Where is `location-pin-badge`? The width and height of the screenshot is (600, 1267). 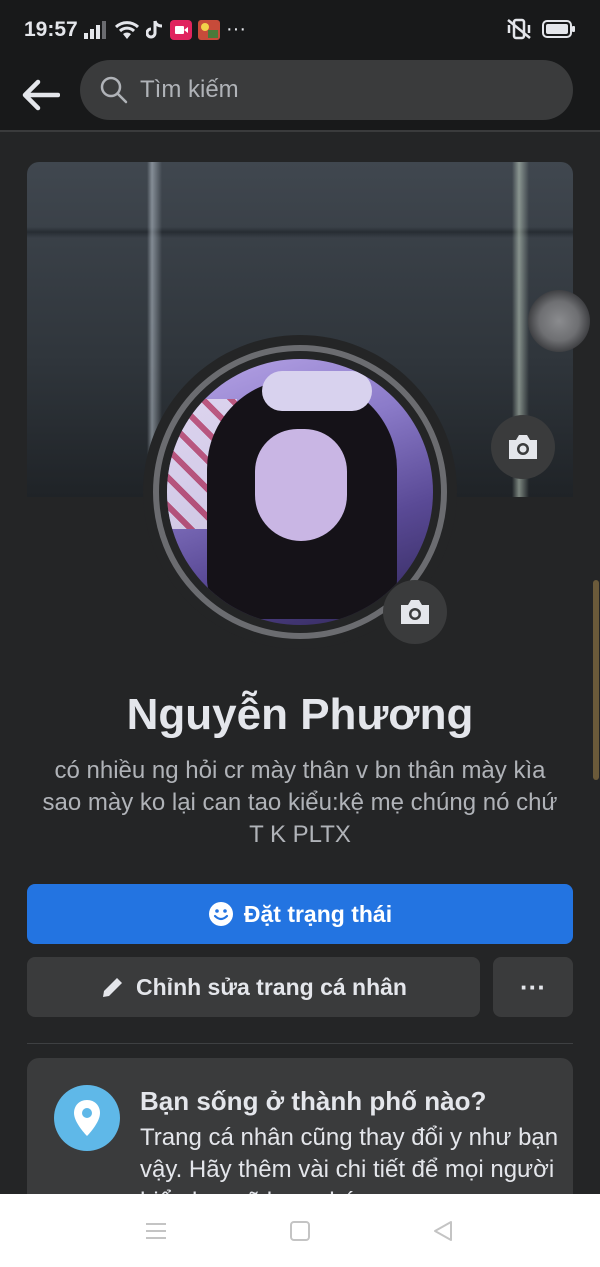
location-pin-badge is located at coordinates (87, 1118).